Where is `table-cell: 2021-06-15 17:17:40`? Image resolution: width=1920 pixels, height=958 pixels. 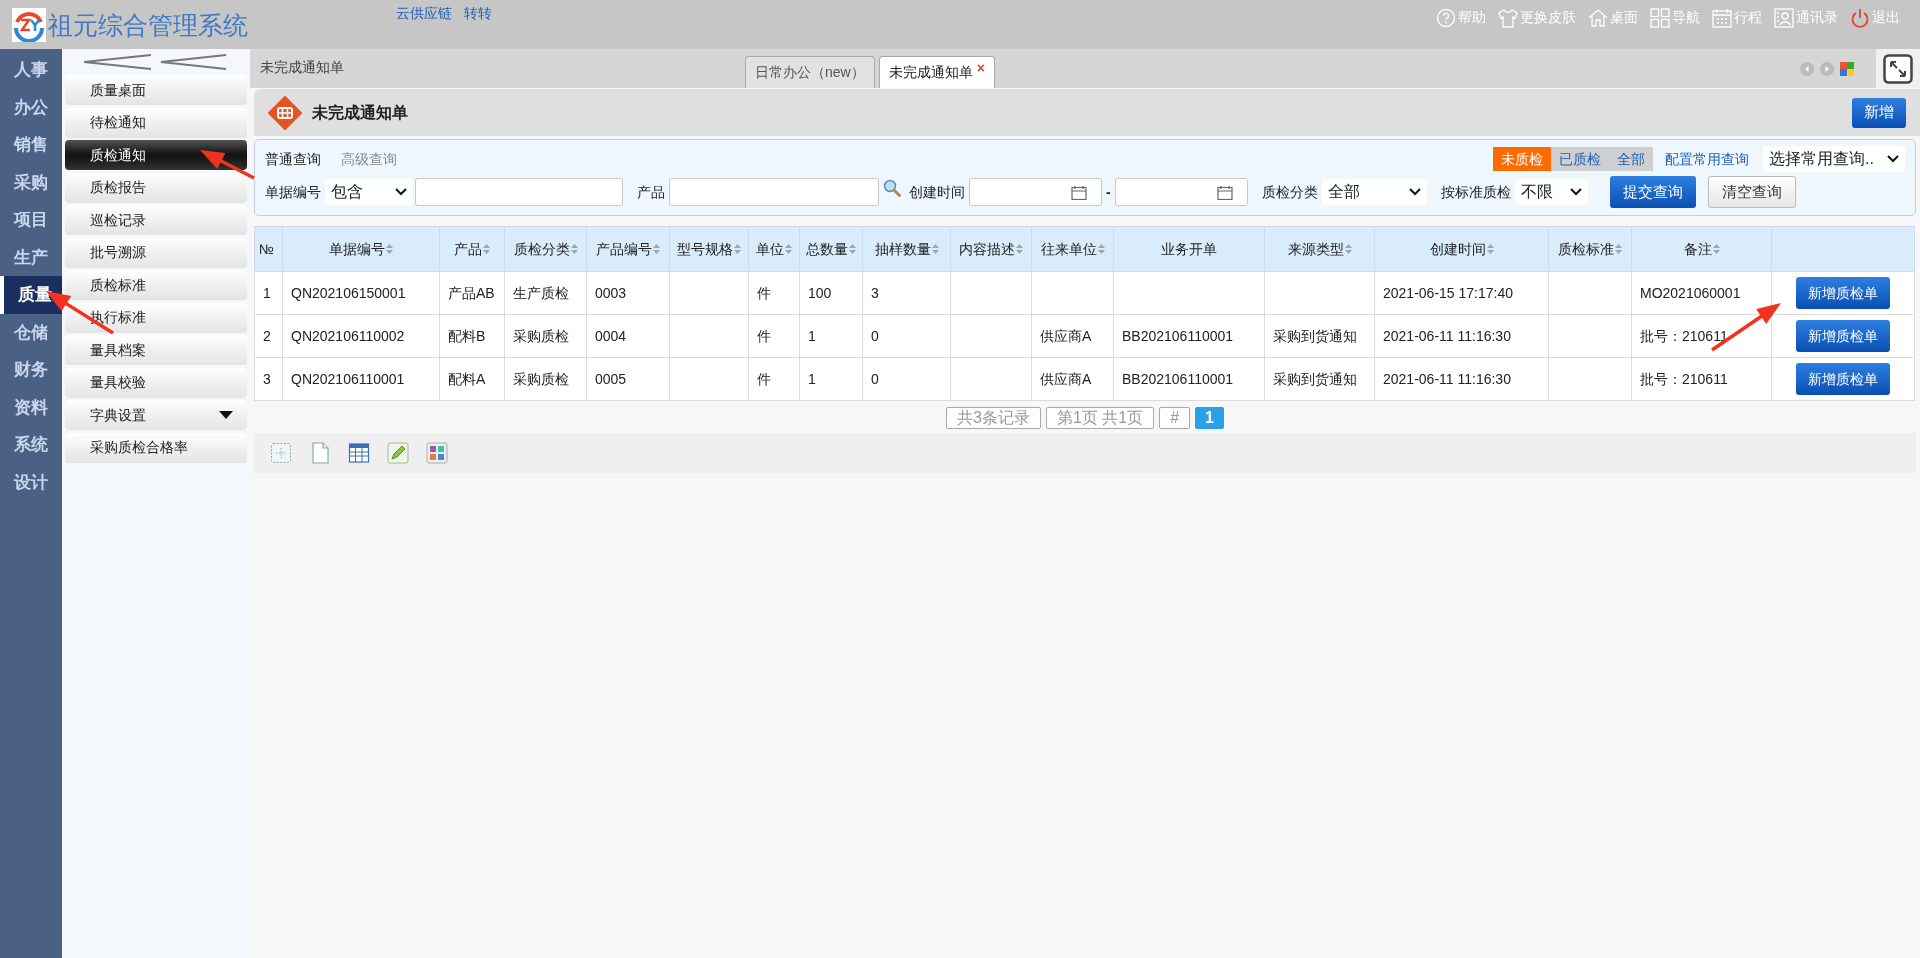 table-cell: 2021-06-15 17:17:40 is located at coordinates (1448, 292).